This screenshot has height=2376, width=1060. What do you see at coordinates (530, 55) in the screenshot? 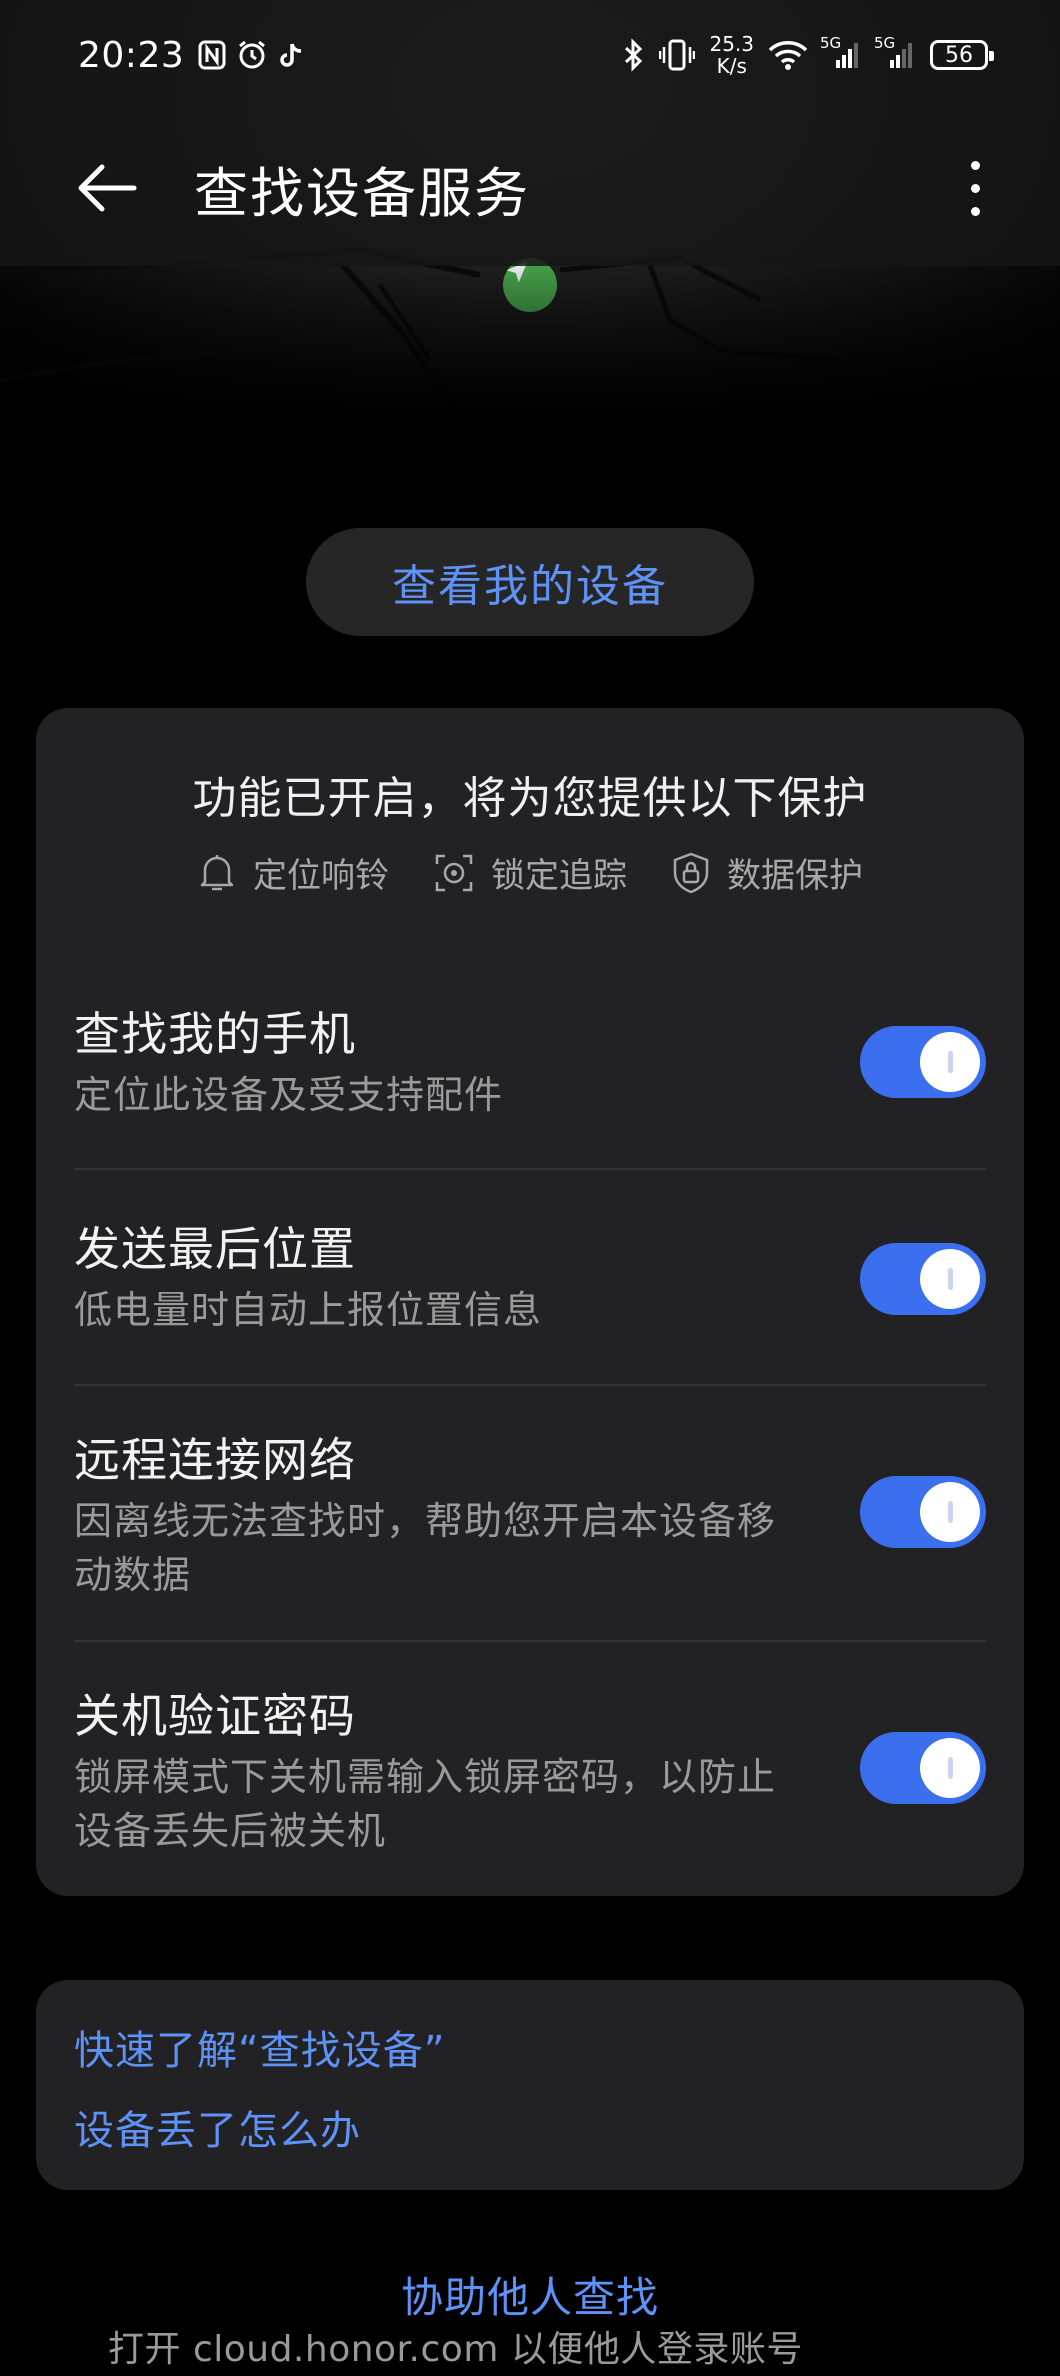
I see `status-bar: 20:23 25.3 K/s 5G 5G 56` at bounding box center [530, 55].